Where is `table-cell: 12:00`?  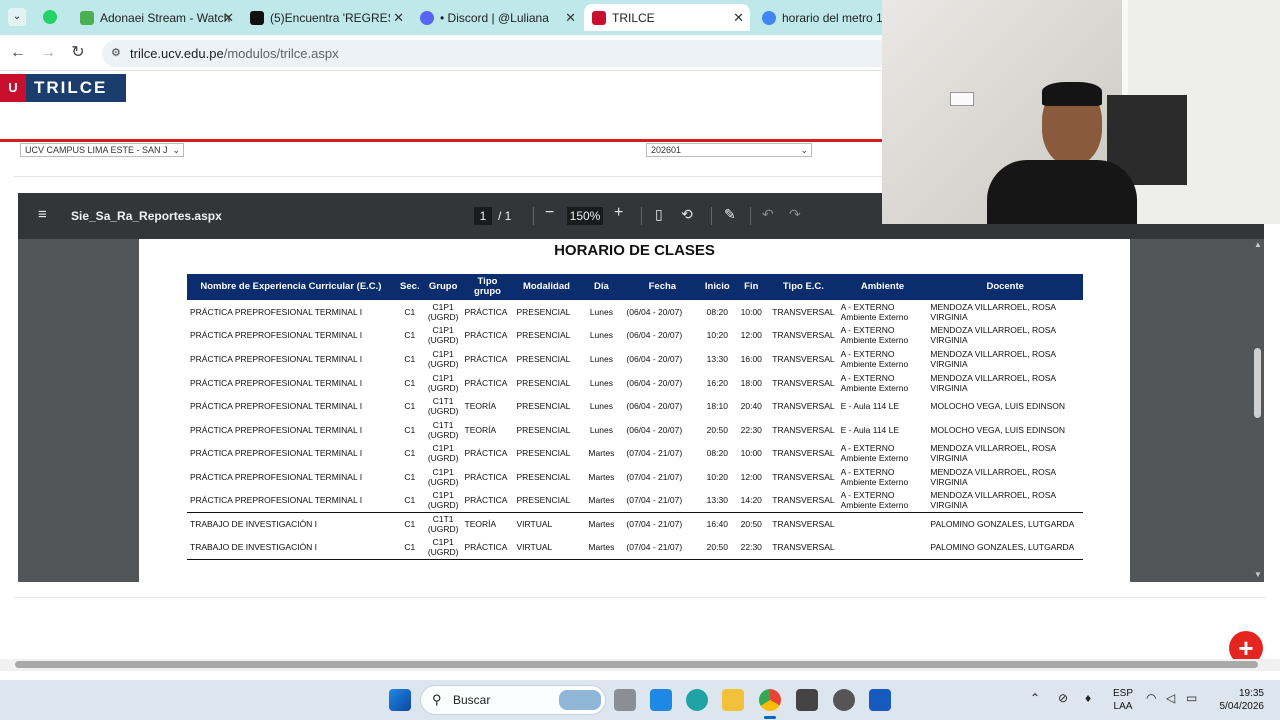 table-cell: 12:00 is located at coordinates (751, 335).